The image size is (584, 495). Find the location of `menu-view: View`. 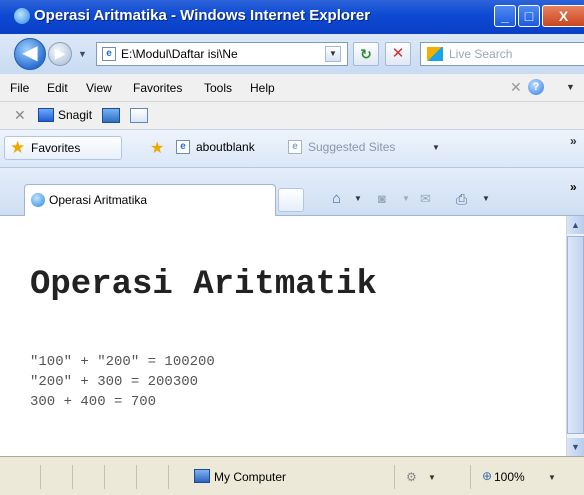

menu-view: View is located at coordinates (99, 88).